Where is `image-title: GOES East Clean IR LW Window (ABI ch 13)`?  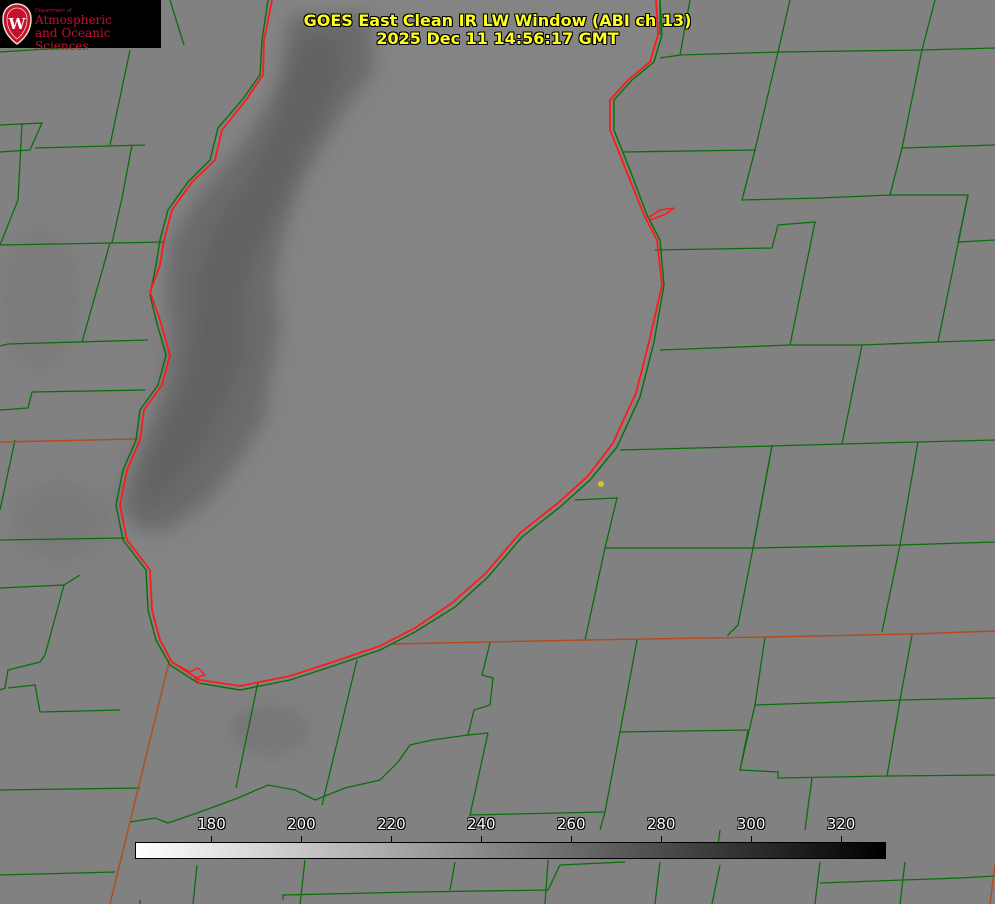 image-title: GOES East Clean IR LW Window (ABI ch 13) is located at coordinates (497, 20).